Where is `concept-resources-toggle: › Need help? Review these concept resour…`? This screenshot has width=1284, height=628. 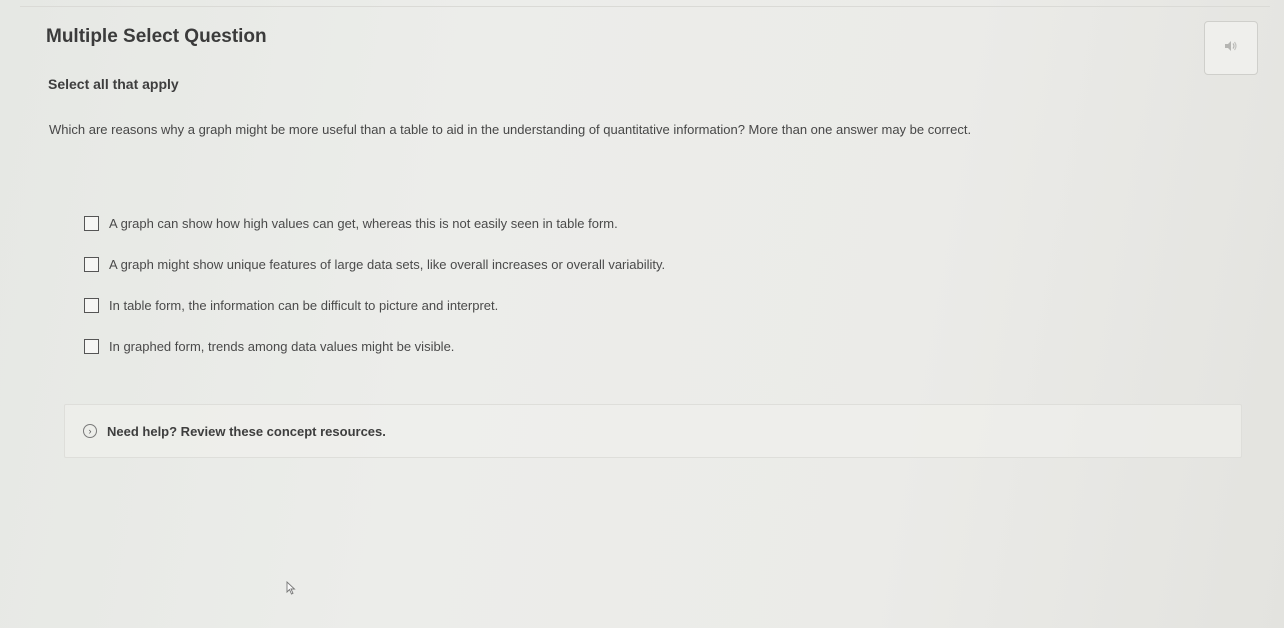
concept-resources-toggle: › Need help? Review these concept resour… is located at coordinates (653, 431).